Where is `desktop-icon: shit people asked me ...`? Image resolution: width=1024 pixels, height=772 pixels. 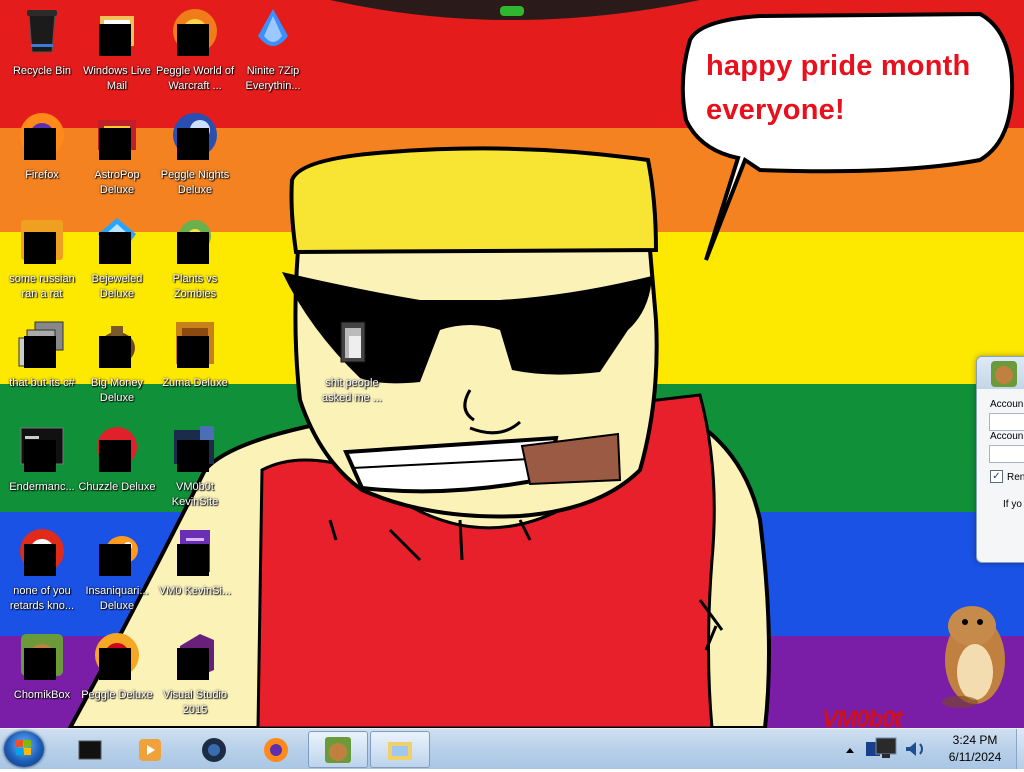
desktop-icon: shit people asked me ... is located at coordinates (352, 370).